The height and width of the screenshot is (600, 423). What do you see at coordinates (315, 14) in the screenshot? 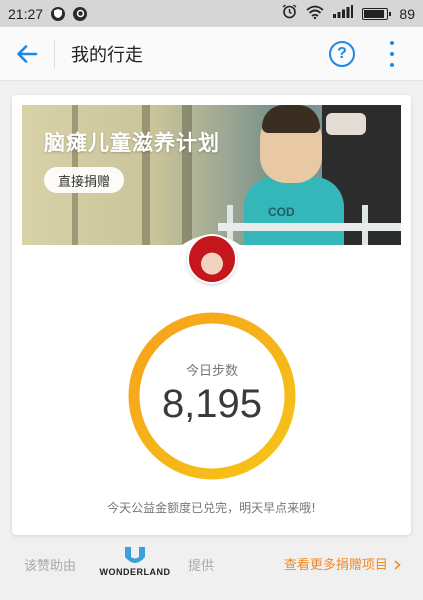
I see `wifi-icon` at bounding box center [315, 14].